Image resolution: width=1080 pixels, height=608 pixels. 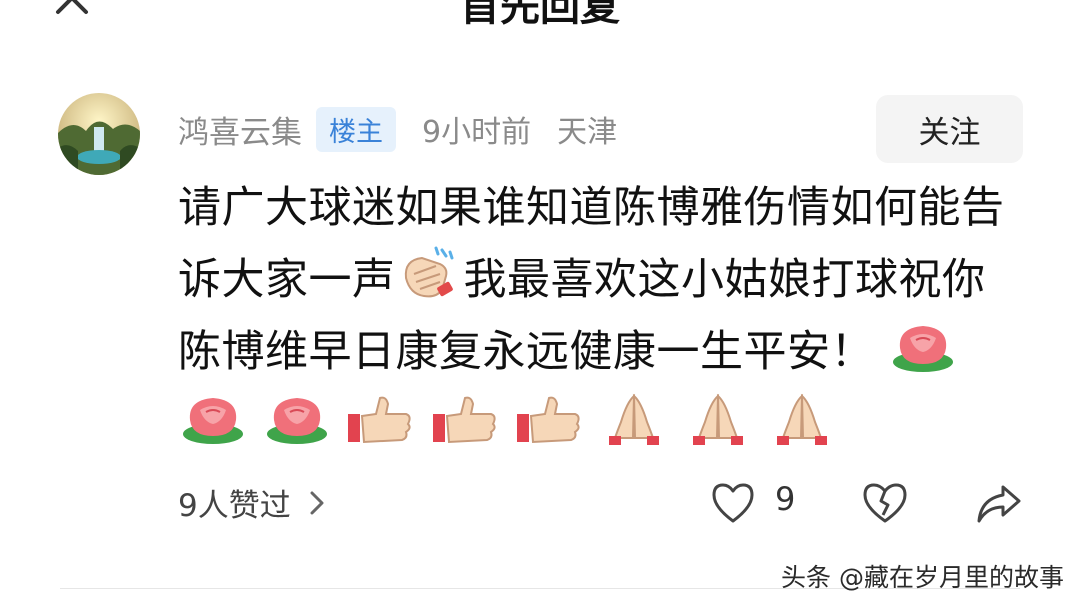 I want to click on op-badge: 楼主, so click(x=356, y=129).